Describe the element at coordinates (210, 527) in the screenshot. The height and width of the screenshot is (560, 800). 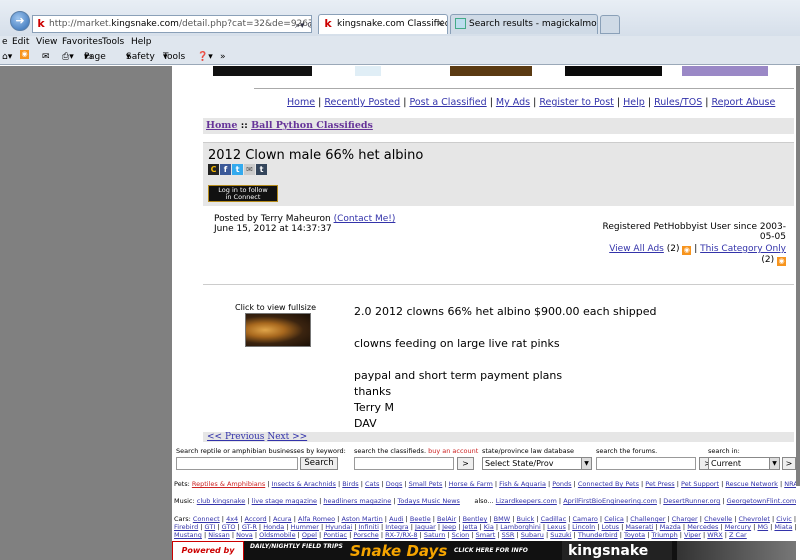
I see `footer-link: GTI` at that location.